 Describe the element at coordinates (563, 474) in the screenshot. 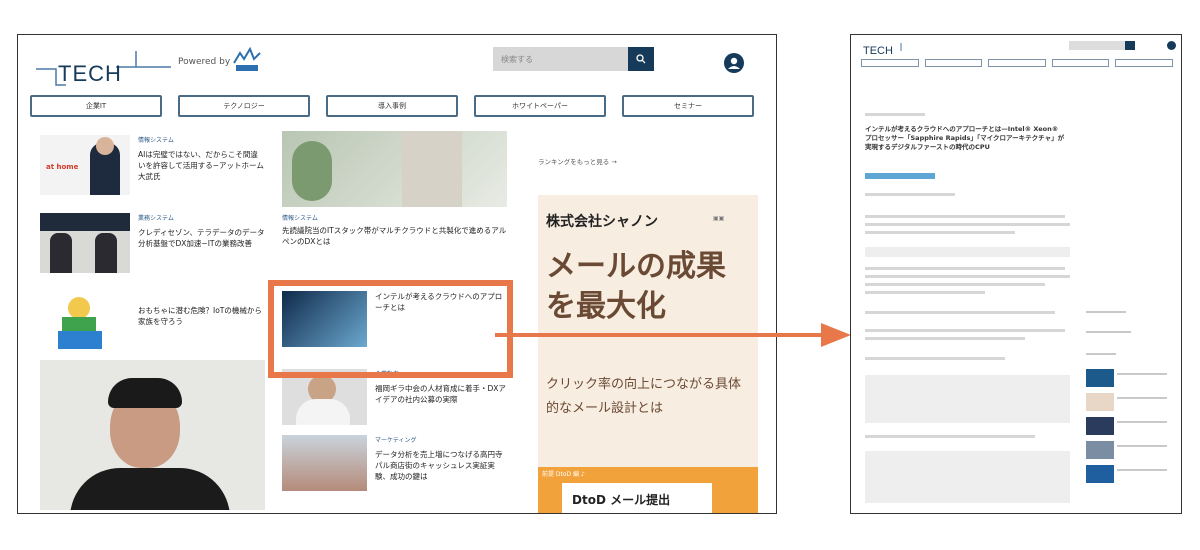

I see `ad-footer-label: 前提 DtoD 編 ♪` at that location.